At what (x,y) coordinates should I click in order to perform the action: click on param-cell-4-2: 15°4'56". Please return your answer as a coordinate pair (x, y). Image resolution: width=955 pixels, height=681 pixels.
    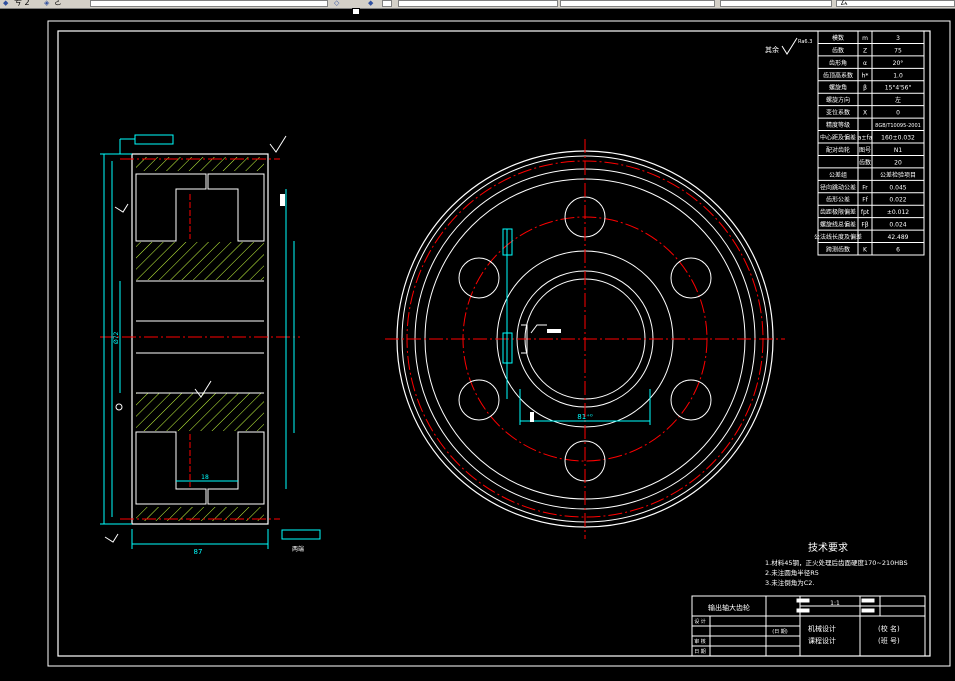
    Looking at the image, I should click on (898, 88).